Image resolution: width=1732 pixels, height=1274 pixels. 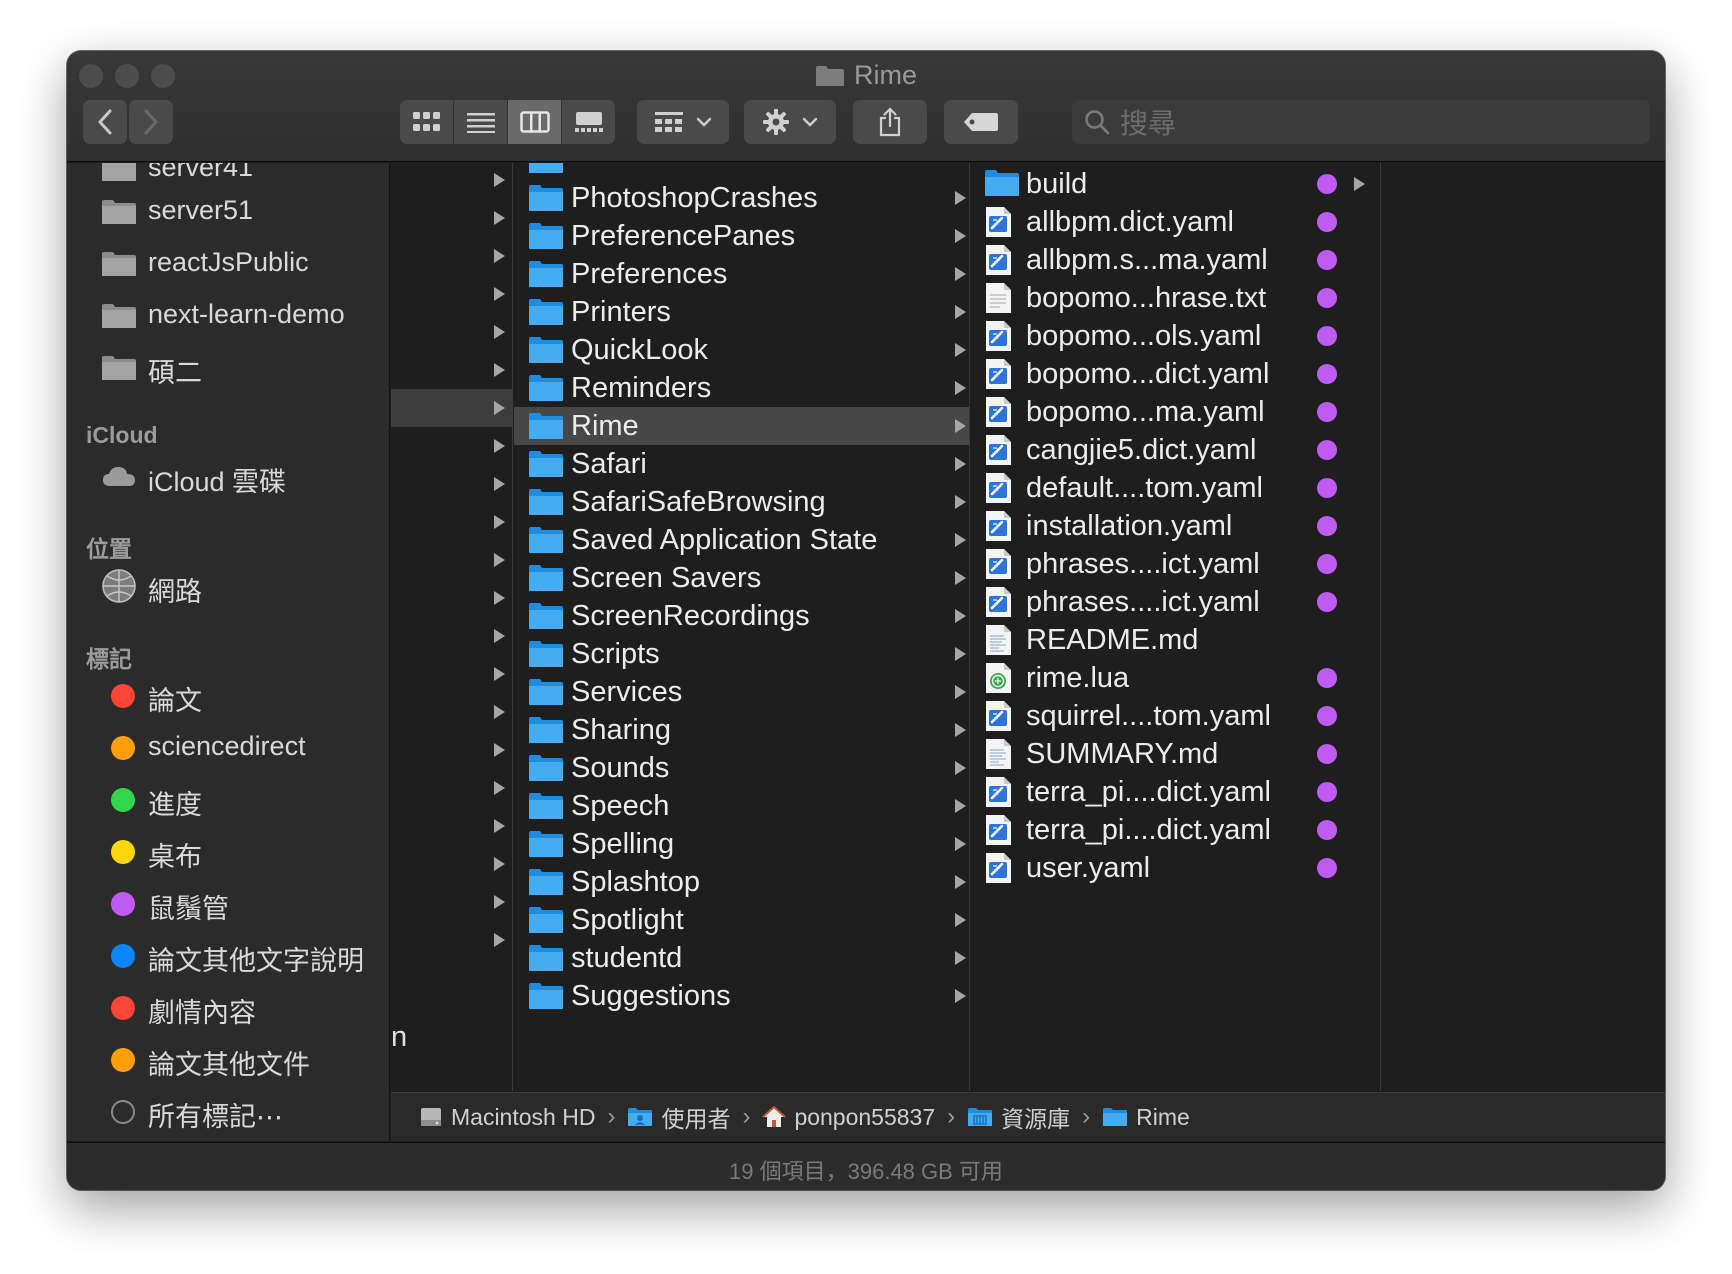 I want to click on sidebar-tag-item: 論文其他文字說明, so click(x=228, y=955).